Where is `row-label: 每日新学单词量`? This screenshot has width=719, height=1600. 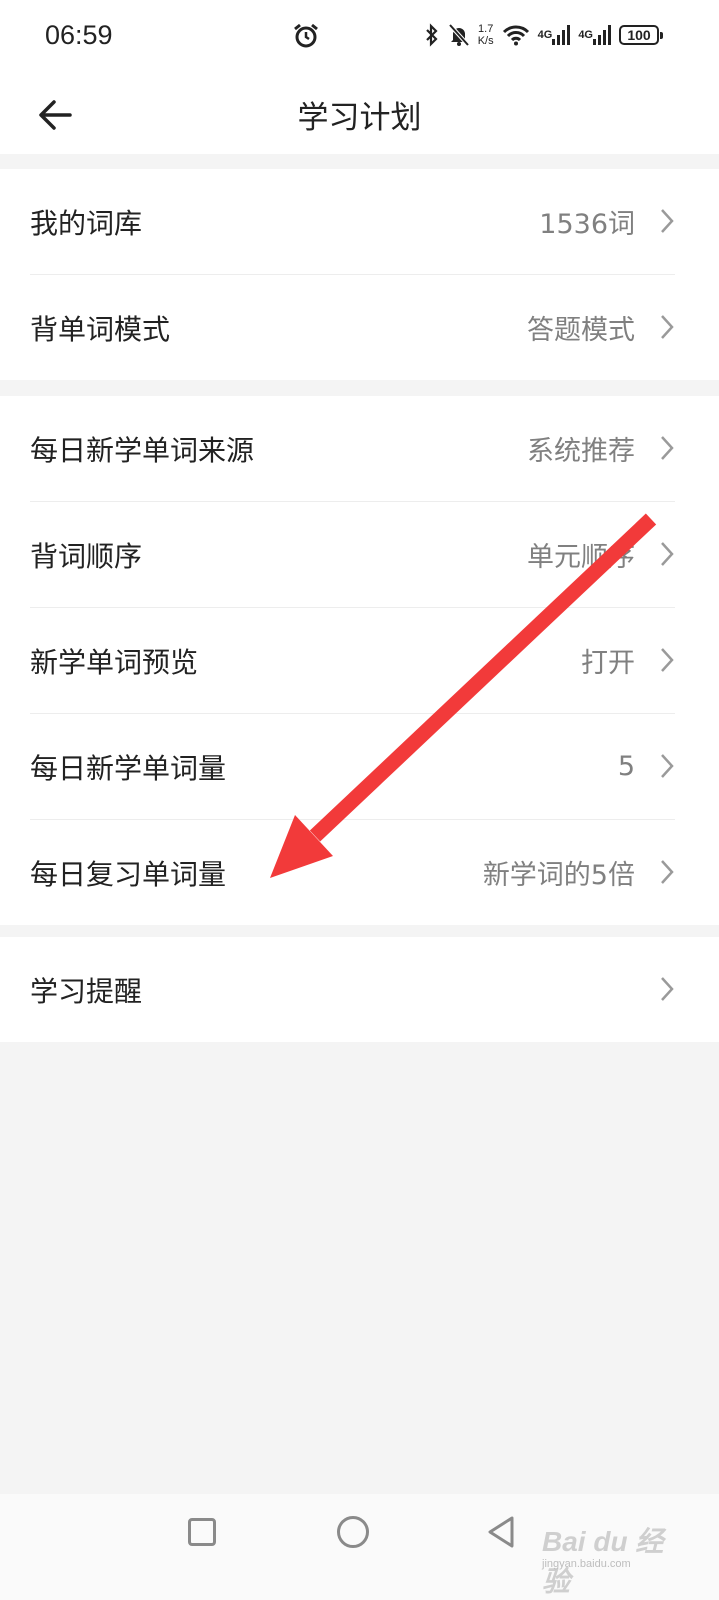
row-label: 每日新学单词量 is located at coordinates (128, 768).